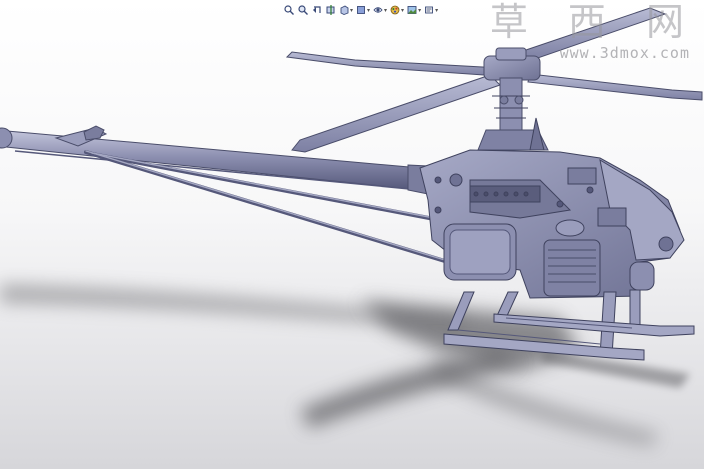  Describe the element at coordinates (214, 160) in the screenshot. I see `tail-boom` at that location.